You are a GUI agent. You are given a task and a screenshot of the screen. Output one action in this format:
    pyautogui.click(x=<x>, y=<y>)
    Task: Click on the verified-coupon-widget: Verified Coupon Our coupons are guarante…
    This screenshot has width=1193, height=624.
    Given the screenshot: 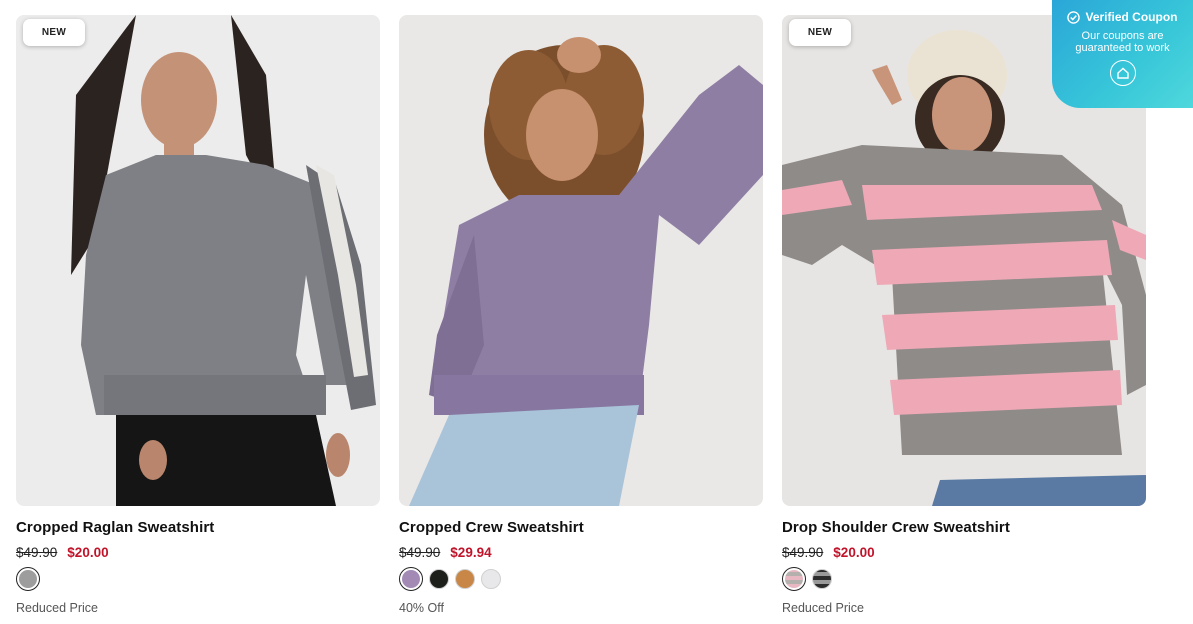 What is the action you would take?
    pyautogui.click(x=1122, y=54)
    